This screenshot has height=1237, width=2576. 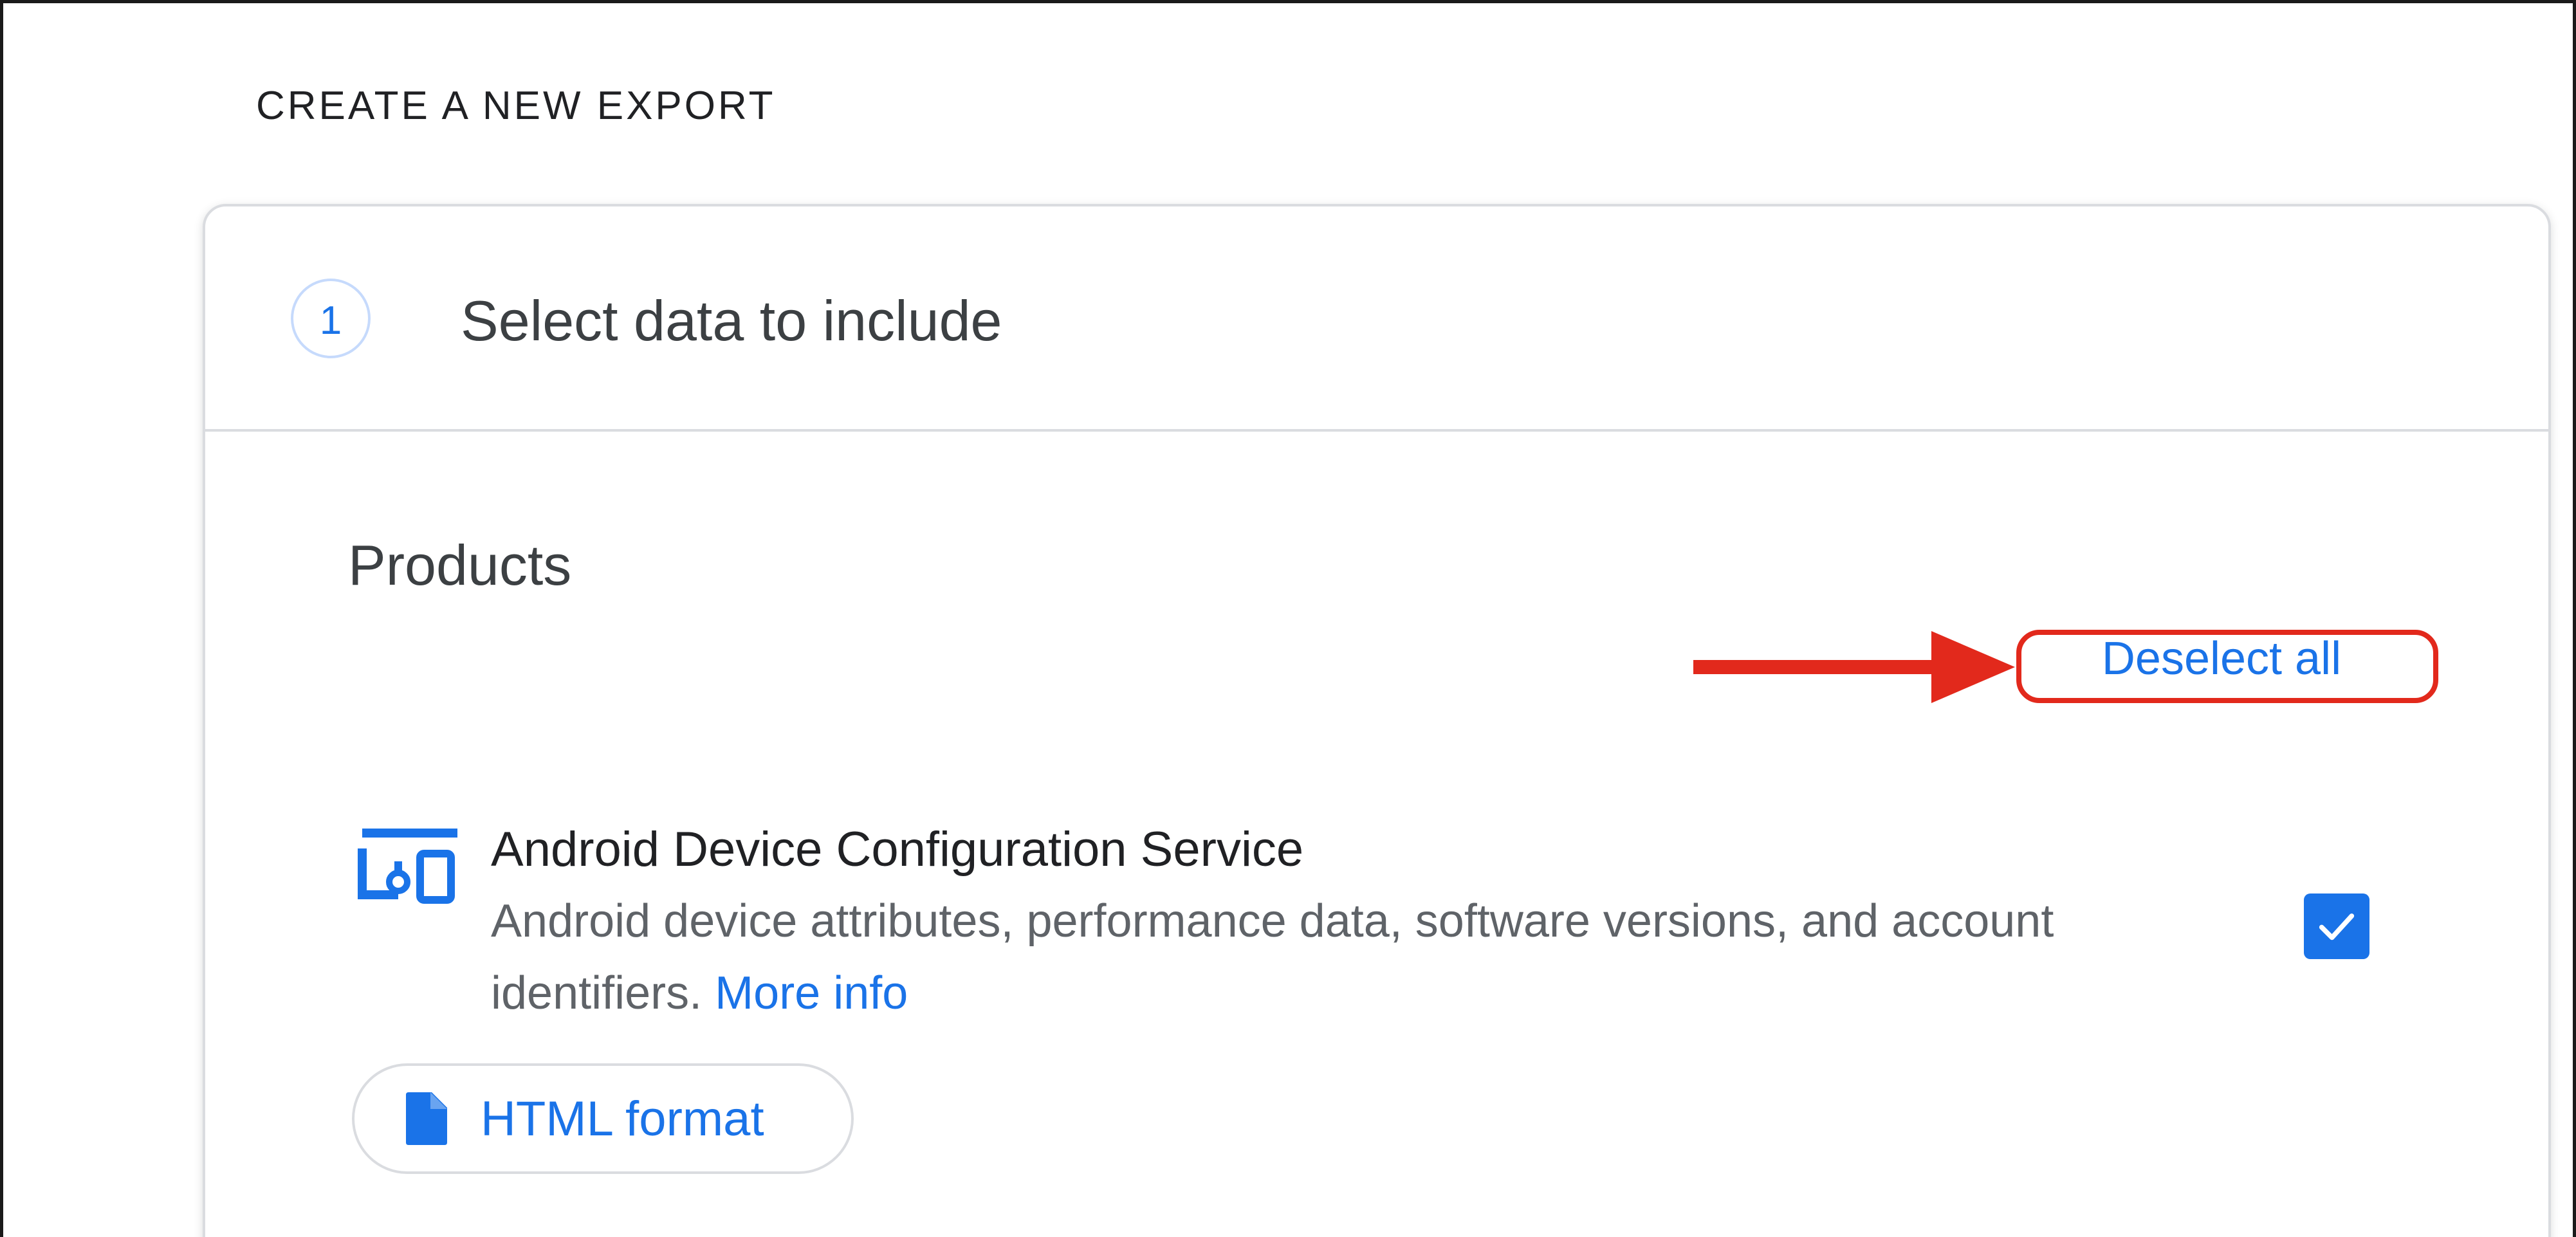 What do you see at coordinates (731, 321) in the screenshot?
I see `step-title: Select data to include` at bounding box center [731, 321].